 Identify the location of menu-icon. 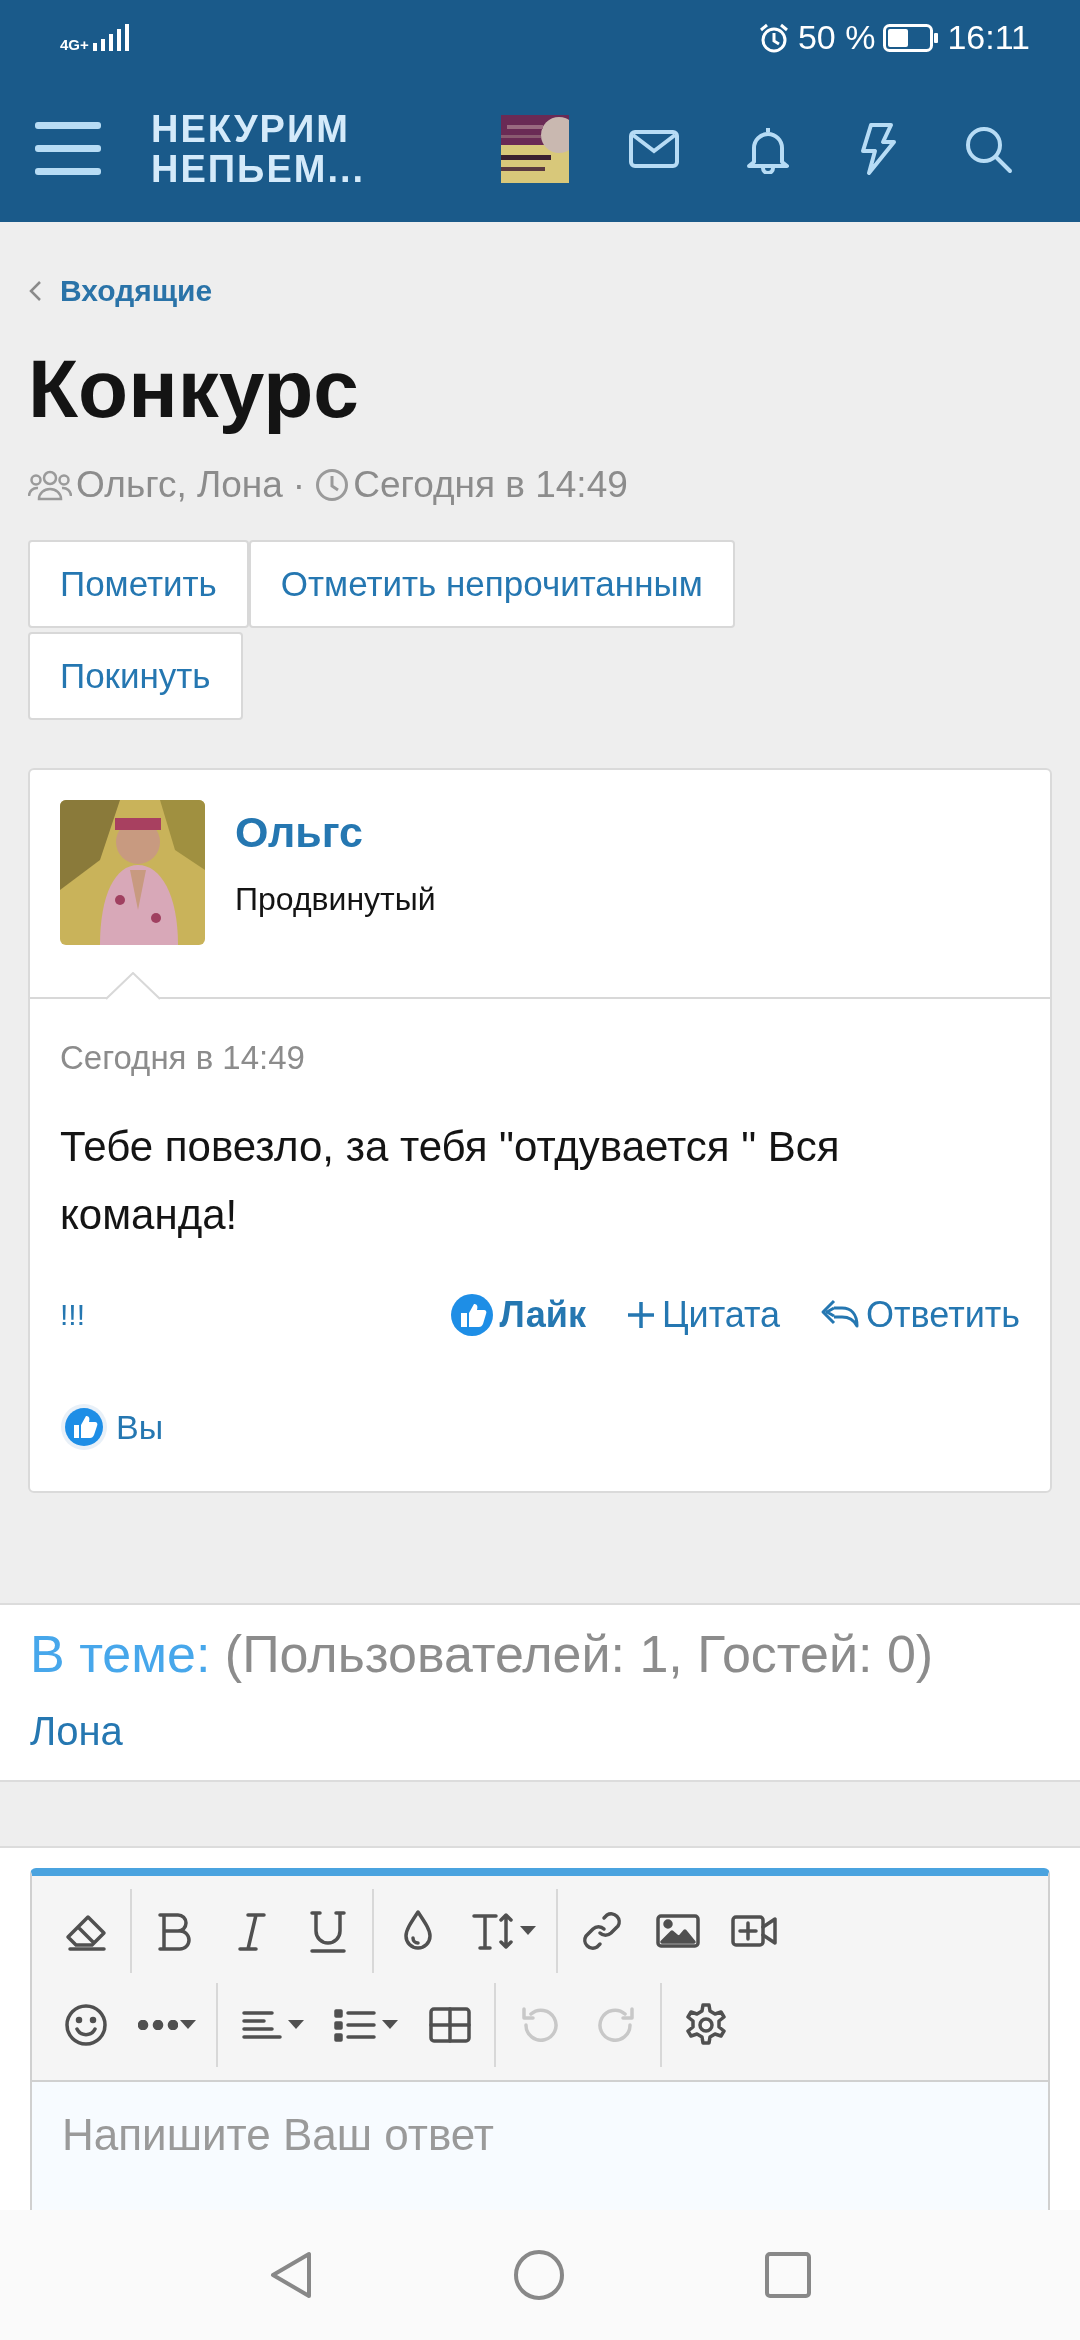
(68, 148).